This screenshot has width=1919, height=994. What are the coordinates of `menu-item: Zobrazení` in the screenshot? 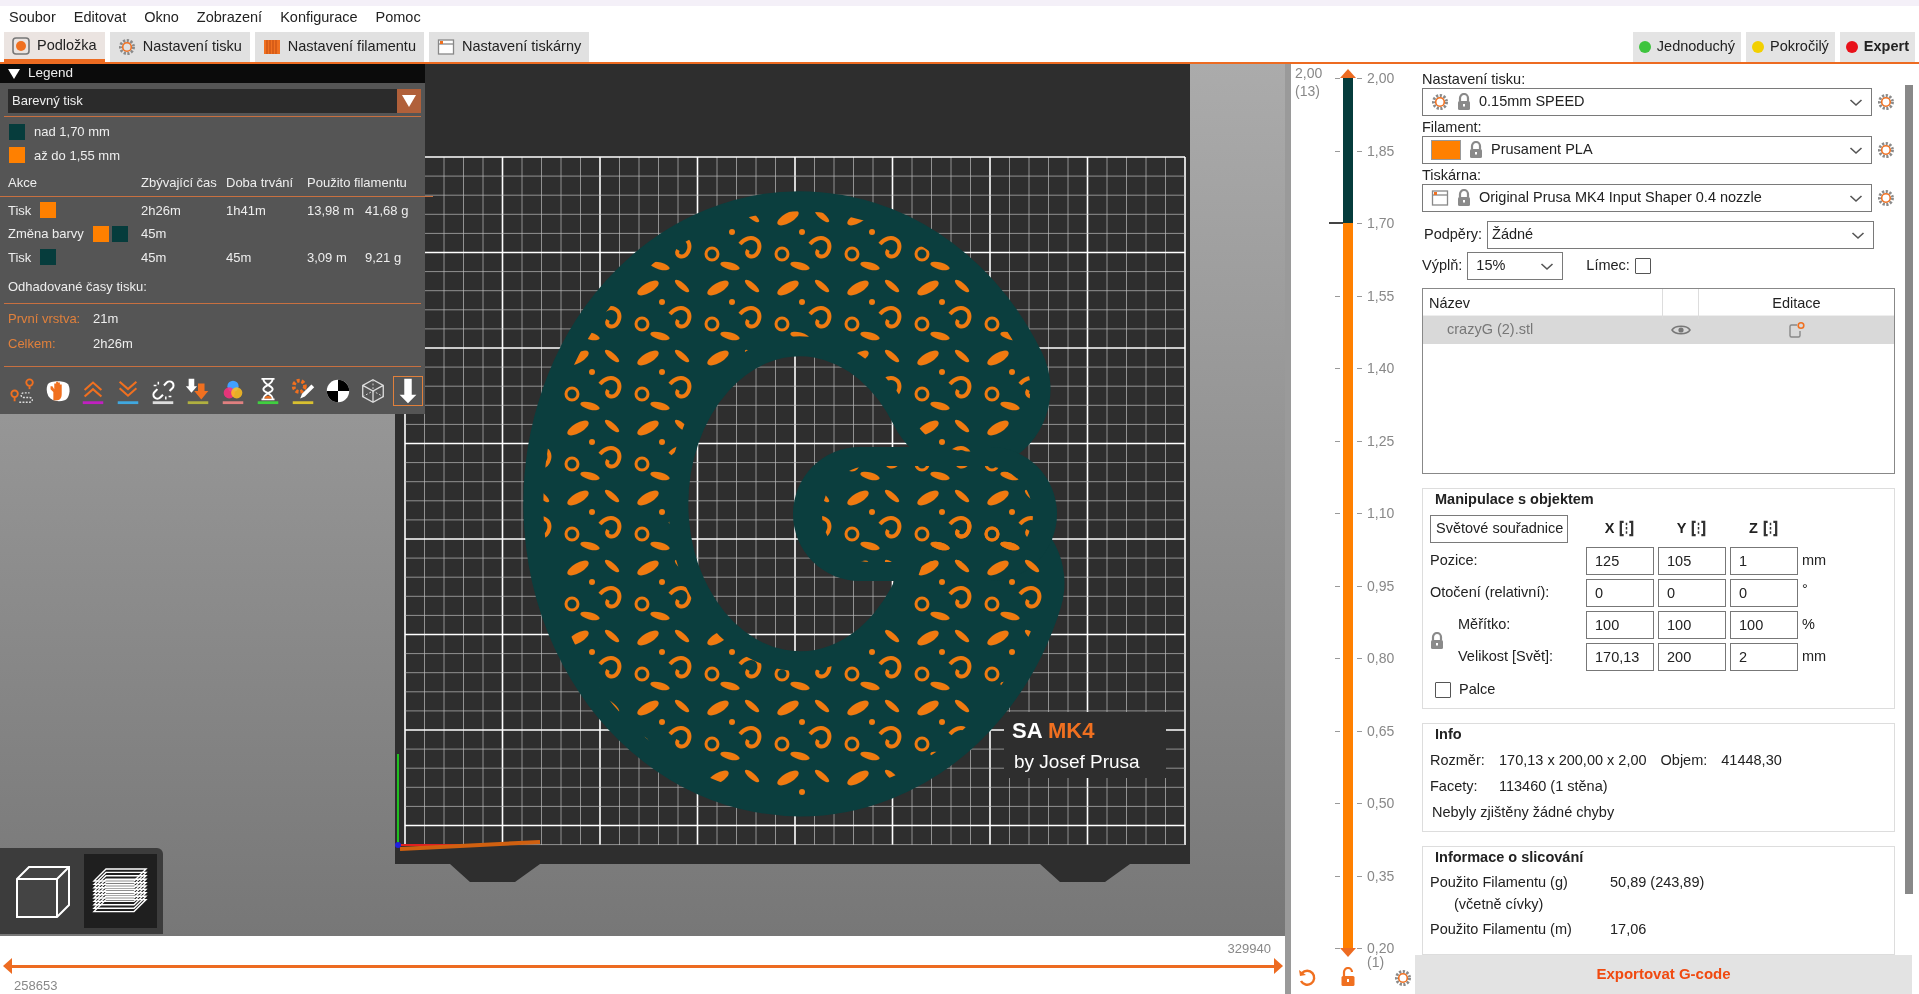 It's located at (229, 18).